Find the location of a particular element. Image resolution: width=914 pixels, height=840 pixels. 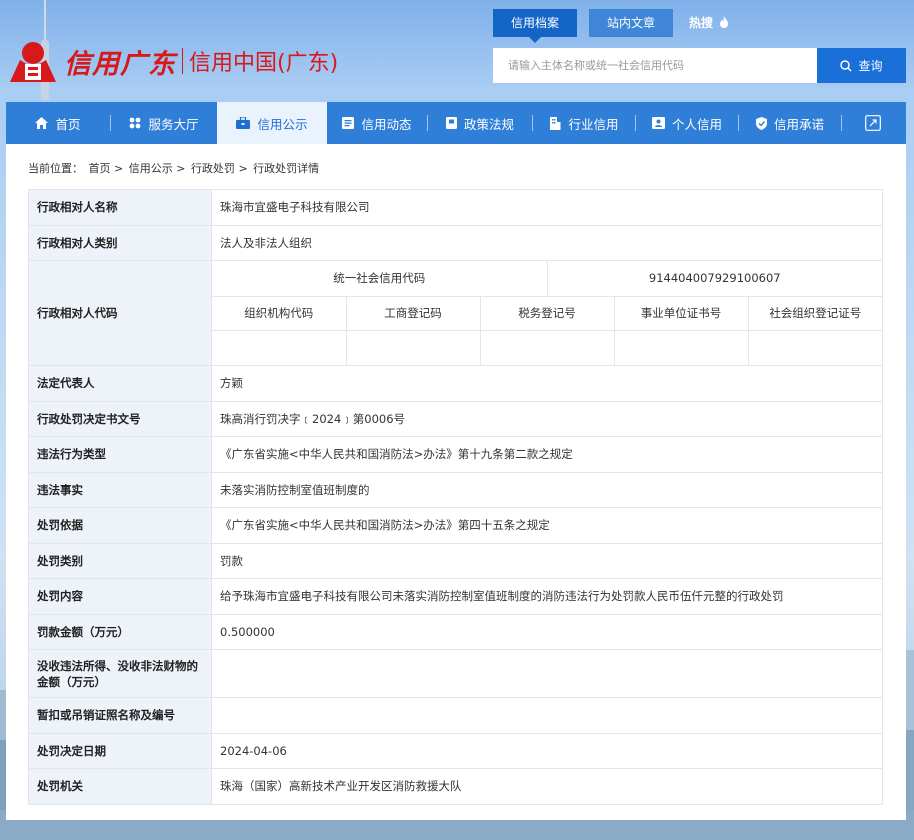

nav-item-industry-credit: 行业信用 is located at coordinates (584, 123).